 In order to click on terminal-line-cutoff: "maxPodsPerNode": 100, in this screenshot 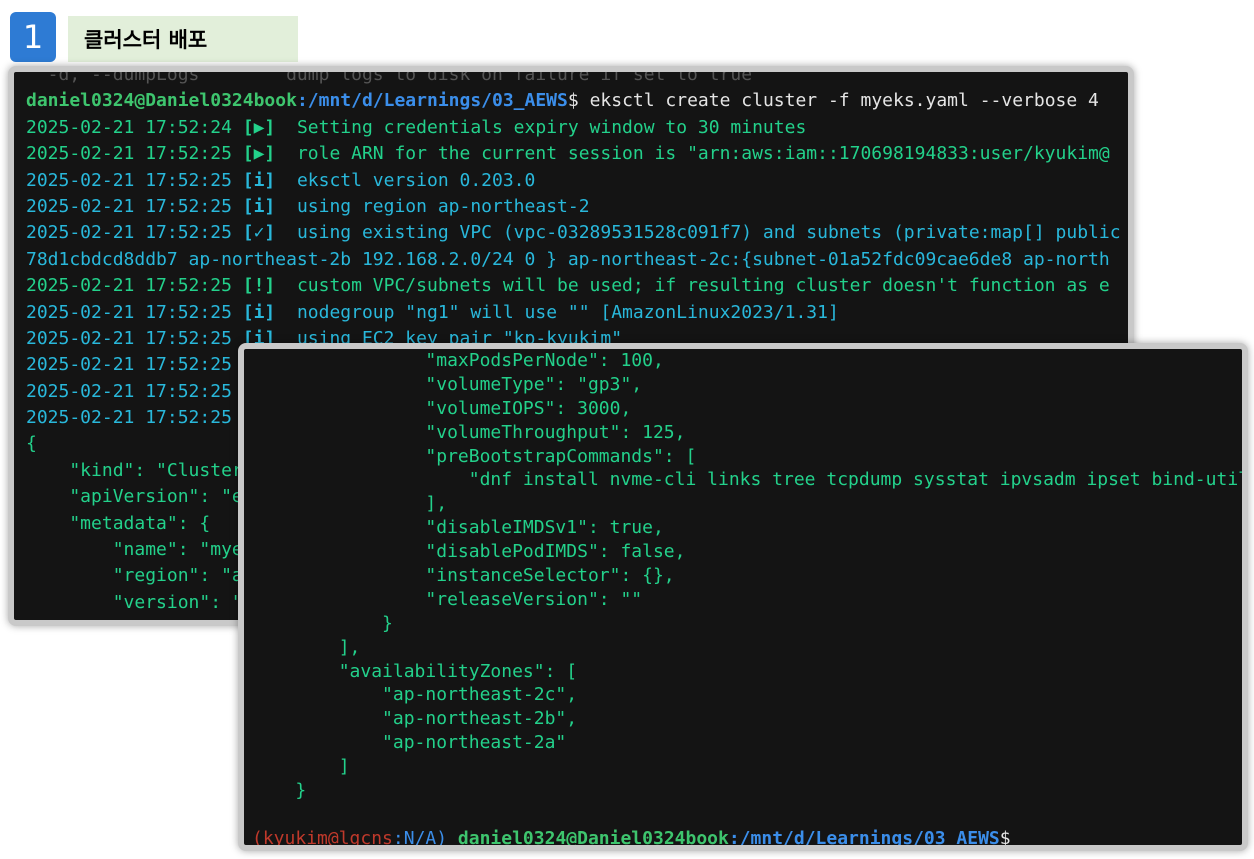, I will do `click(458, 360)`.